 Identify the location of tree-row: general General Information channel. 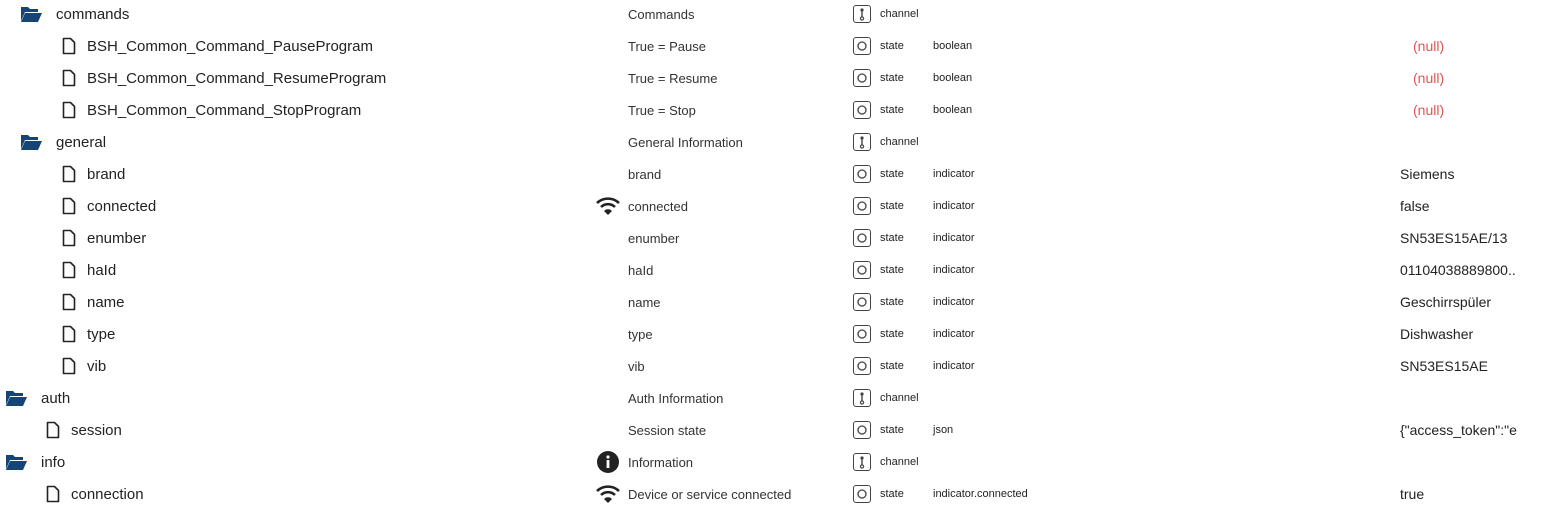
(770, 142).